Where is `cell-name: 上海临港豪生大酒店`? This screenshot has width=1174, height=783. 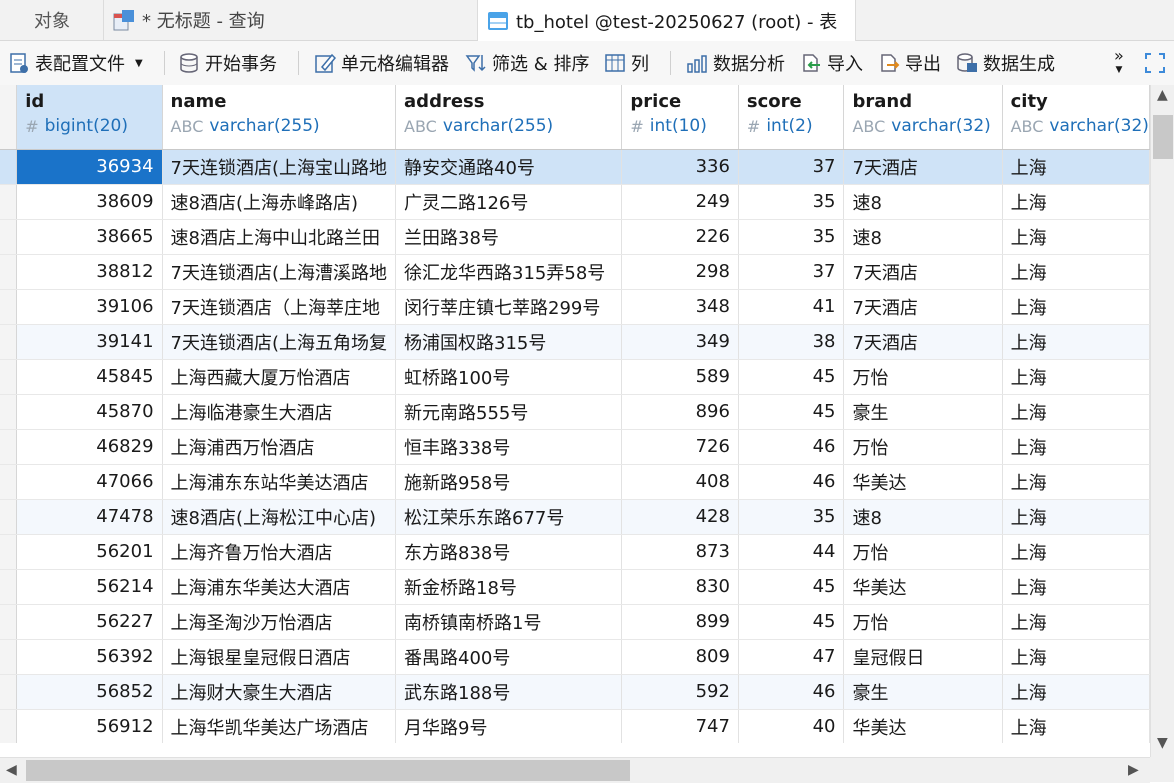 cell-name: 上海临港豪生大酒店 is located at coordinates (279, 412).